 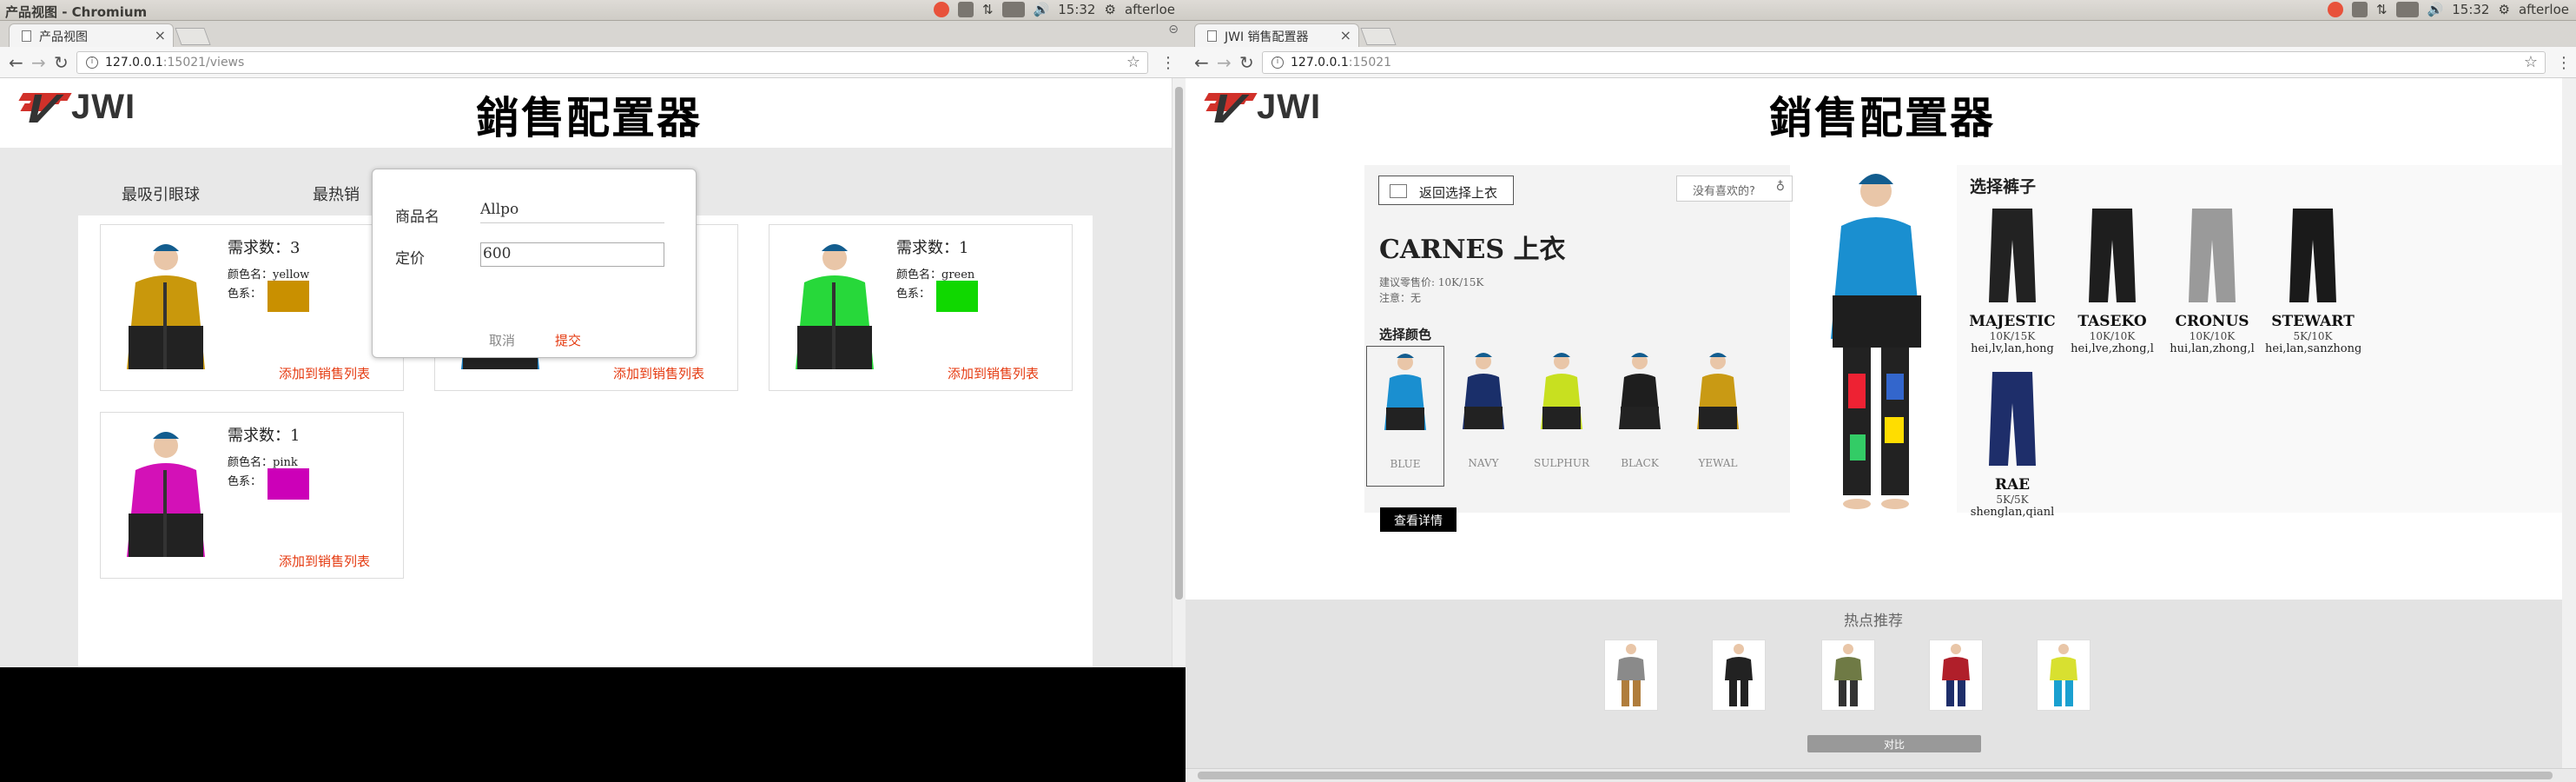 What do you see at coordinates (572, 255) in the screenshot?
I see `price-input: 600` at bounding box center [572, 255].